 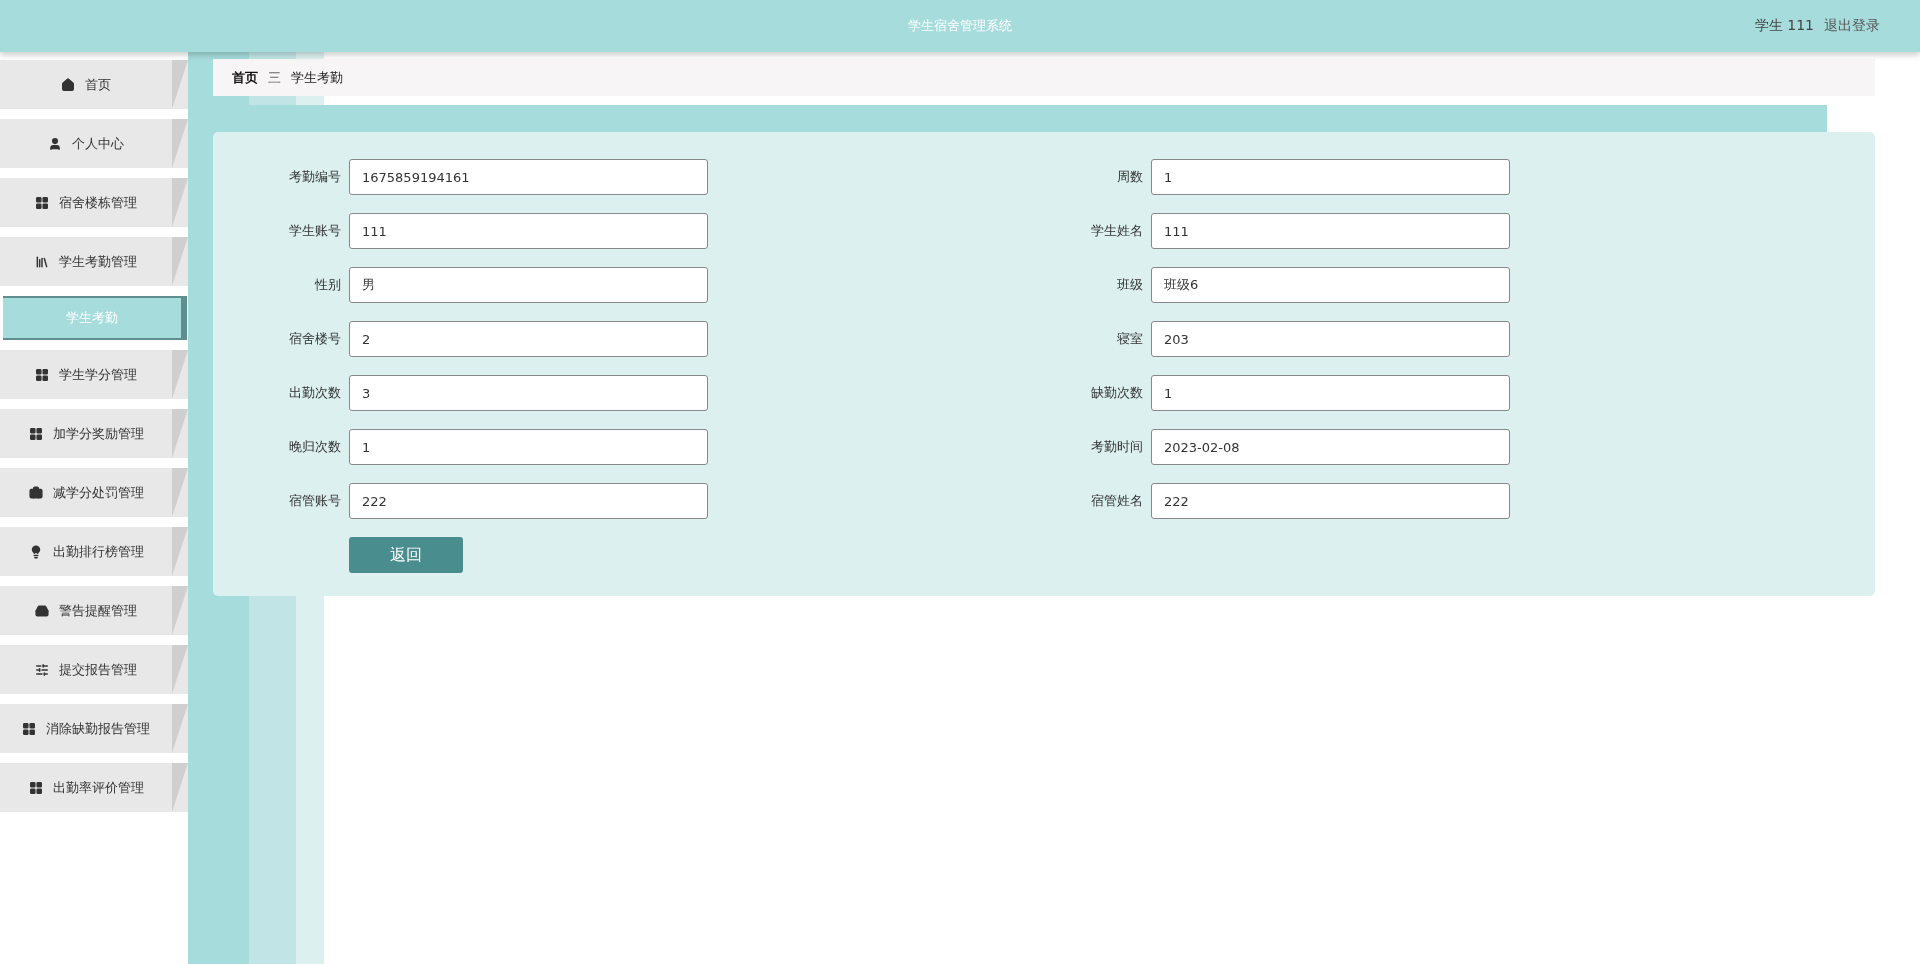 I want to click on input-field: 2023-02-08, so click(x=1330, y=447).